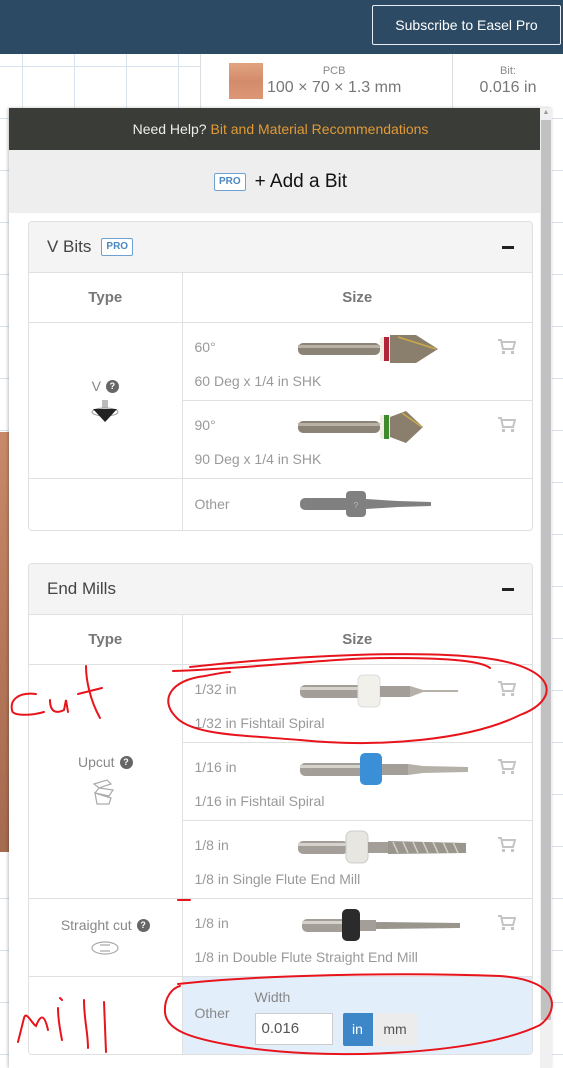  What do you see at coordinates (246, 81) in the screenshot?
I see `material-swatch` at bounding box center [246, 81].